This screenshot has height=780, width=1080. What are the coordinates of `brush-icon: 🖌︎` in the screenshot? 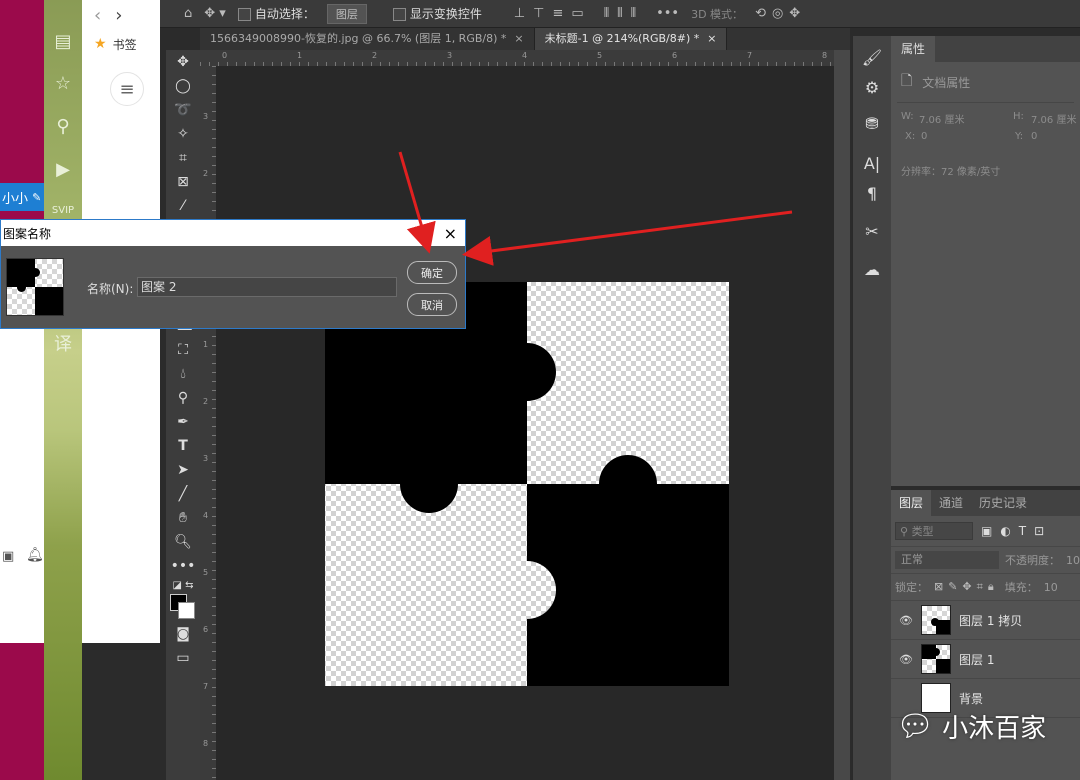 It's located at (872, 57).